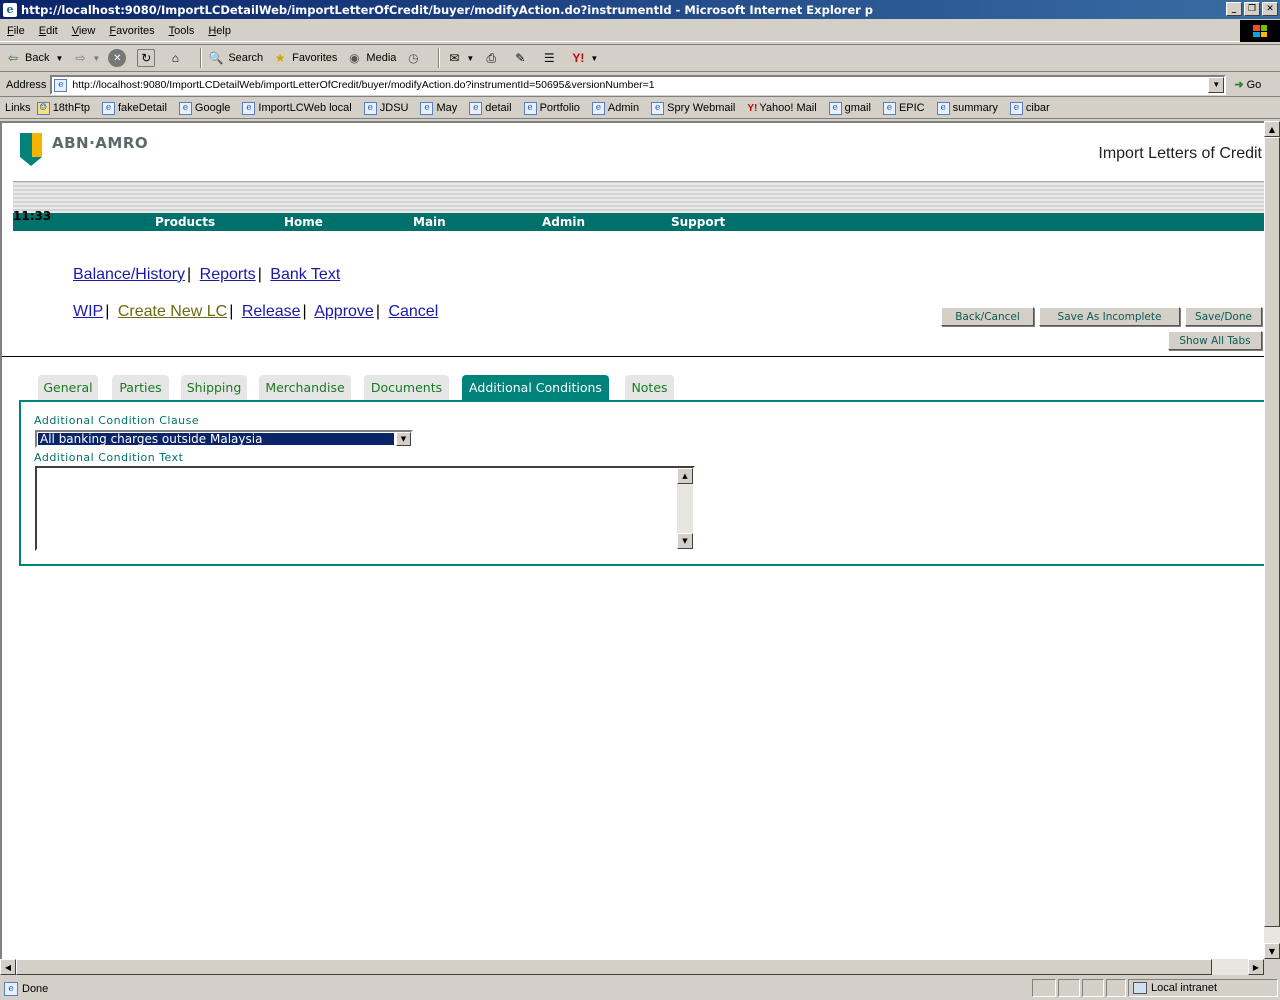 Image resolution: width=1280 pixels, height=1000 pixels. What do you see at coordinates (303, 222) in the screenshot?
I see `nav-home: Home` at bounding box center [303, 222].